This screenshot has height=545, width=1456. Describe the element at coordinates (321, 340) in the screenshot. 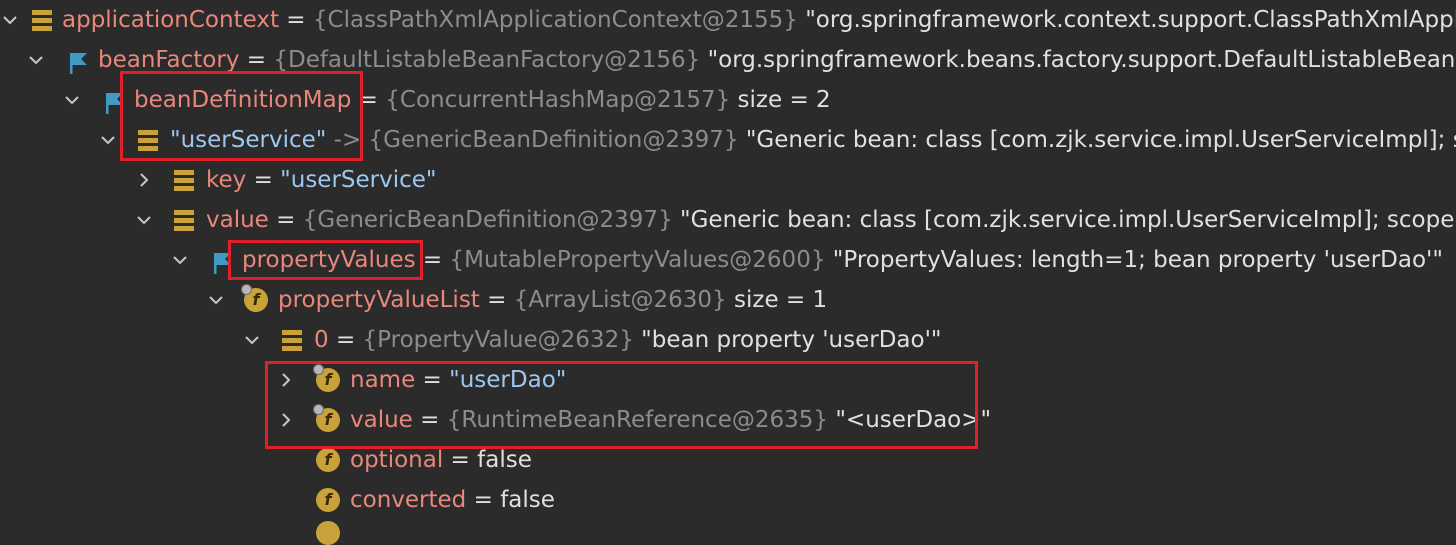

I see `variable-name: 0` at that location.